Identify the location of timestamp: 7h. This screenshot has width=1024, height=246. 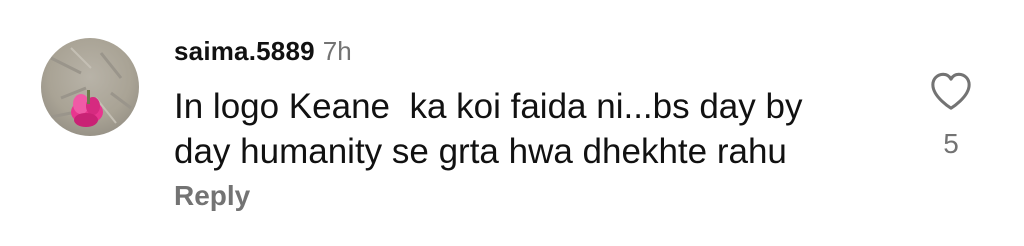
(337, 51).